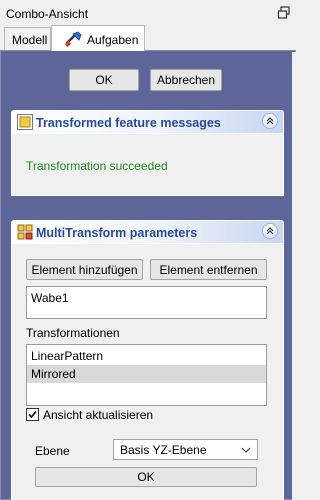 The height and width of the screenshot is (500, 320). Describe the element at coordinates (98, 415) in the screenshot. I see `update-view-label: Ansicht aktualisieren` at that location.